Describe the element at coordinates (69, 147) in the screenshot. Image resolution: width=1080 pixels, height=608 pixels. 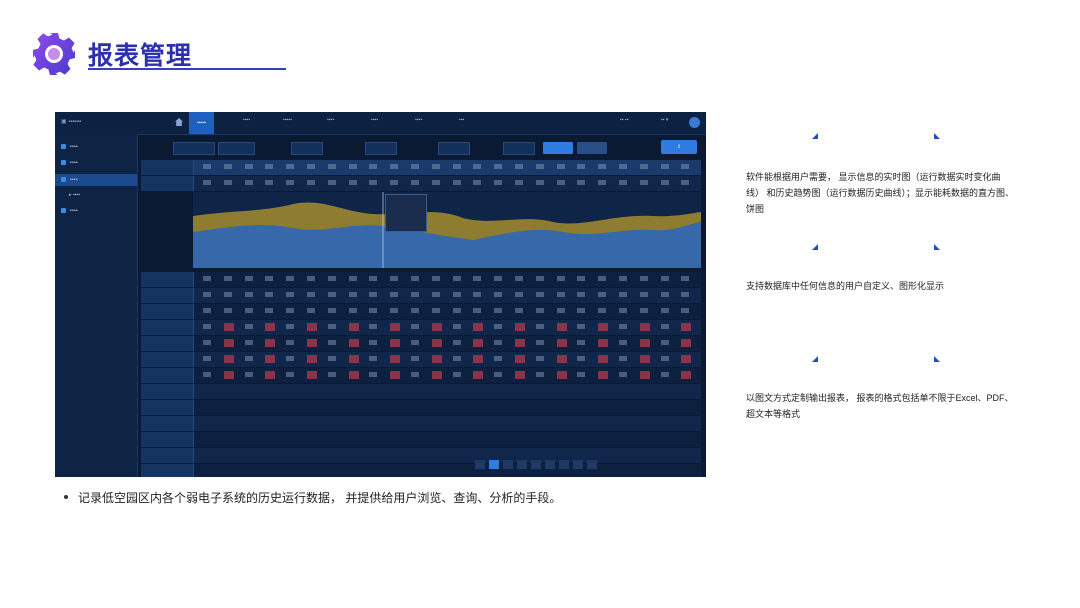
I see `sidebar-item: ▪▪▪▪` at that location.